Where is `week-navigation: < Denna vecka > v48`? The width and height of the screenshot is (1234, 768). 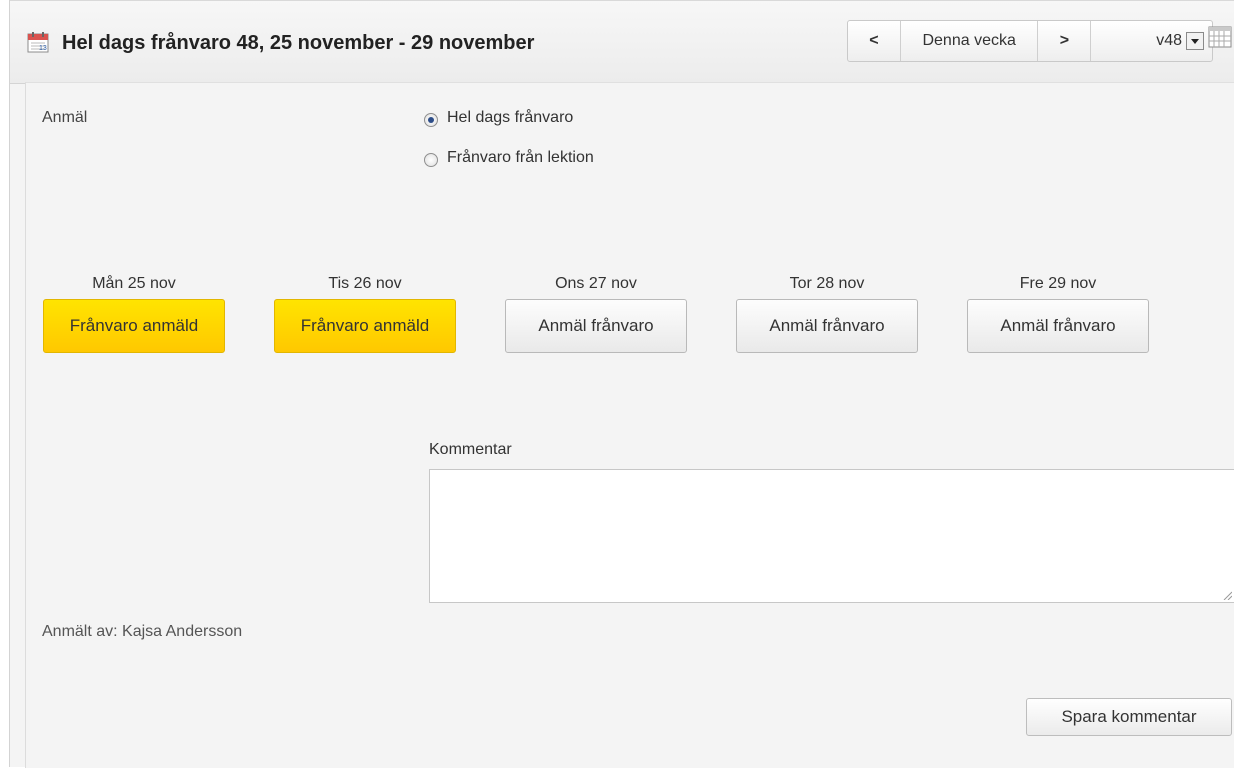
week-navigation: < Denna vecka > v48 is located at coordinates (1030, 41).